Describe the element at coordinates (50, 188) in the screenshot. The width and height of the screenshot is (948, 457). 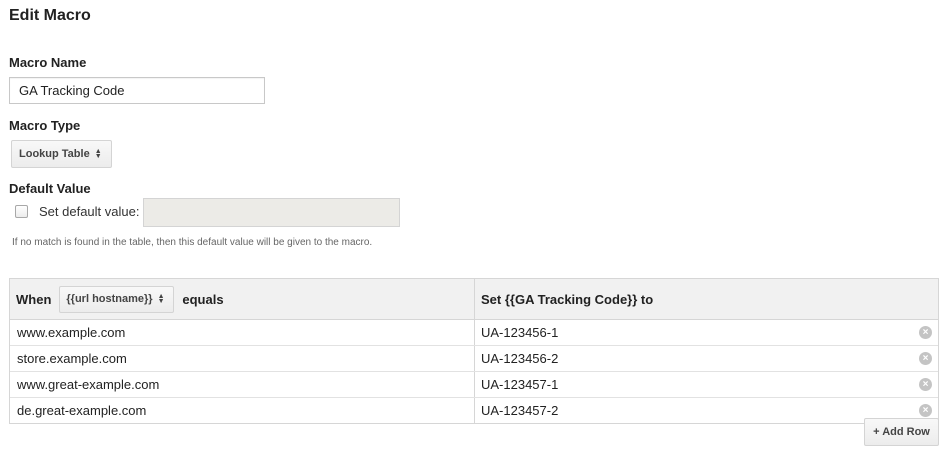
I see `default-value-label: Default Value` at that location.